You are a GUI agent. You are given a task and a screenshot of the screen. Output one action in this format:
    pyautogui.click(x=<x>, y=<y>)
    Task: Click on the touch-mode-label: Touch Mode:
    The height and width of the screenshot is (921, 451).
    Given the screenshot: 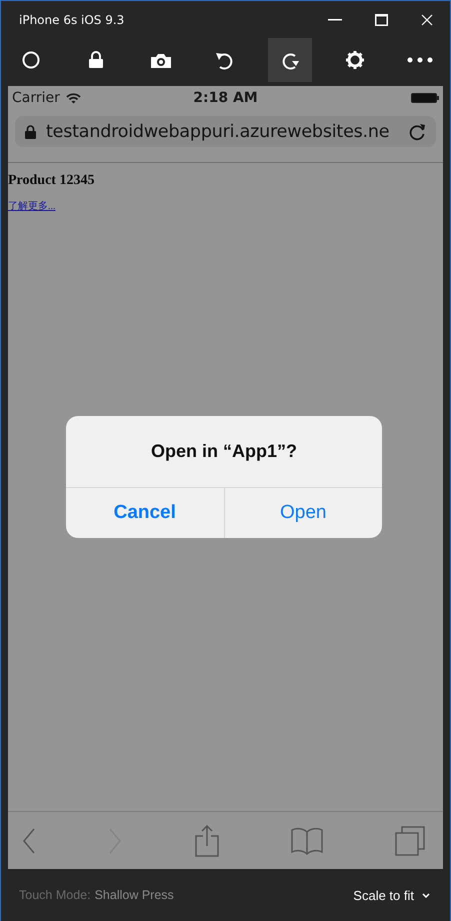 What is the action you would take?
    pyautogui.click(x=55, y=895)
    